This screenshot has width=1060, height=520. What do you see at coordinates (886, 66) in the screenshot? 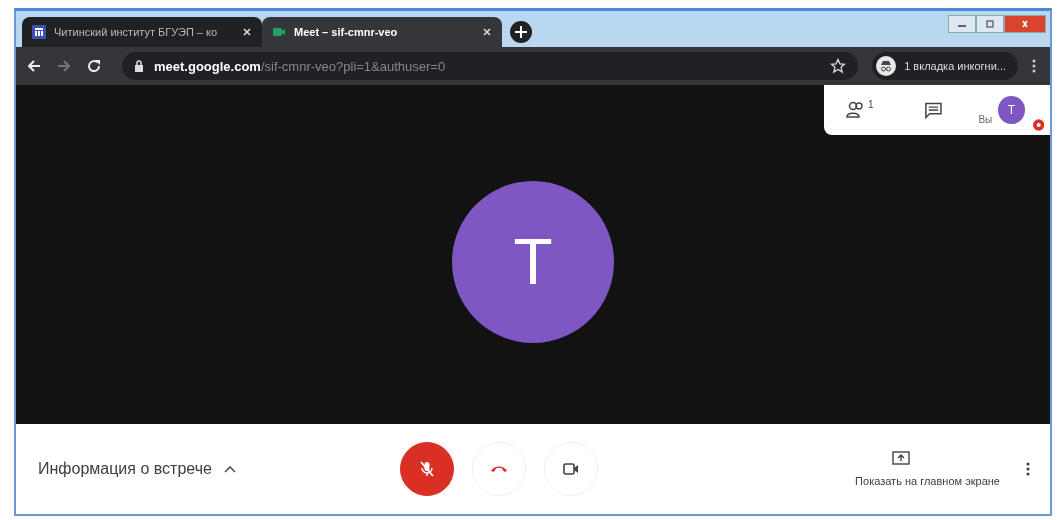
I see `incognito-icon` at bounding box center [886, 66].